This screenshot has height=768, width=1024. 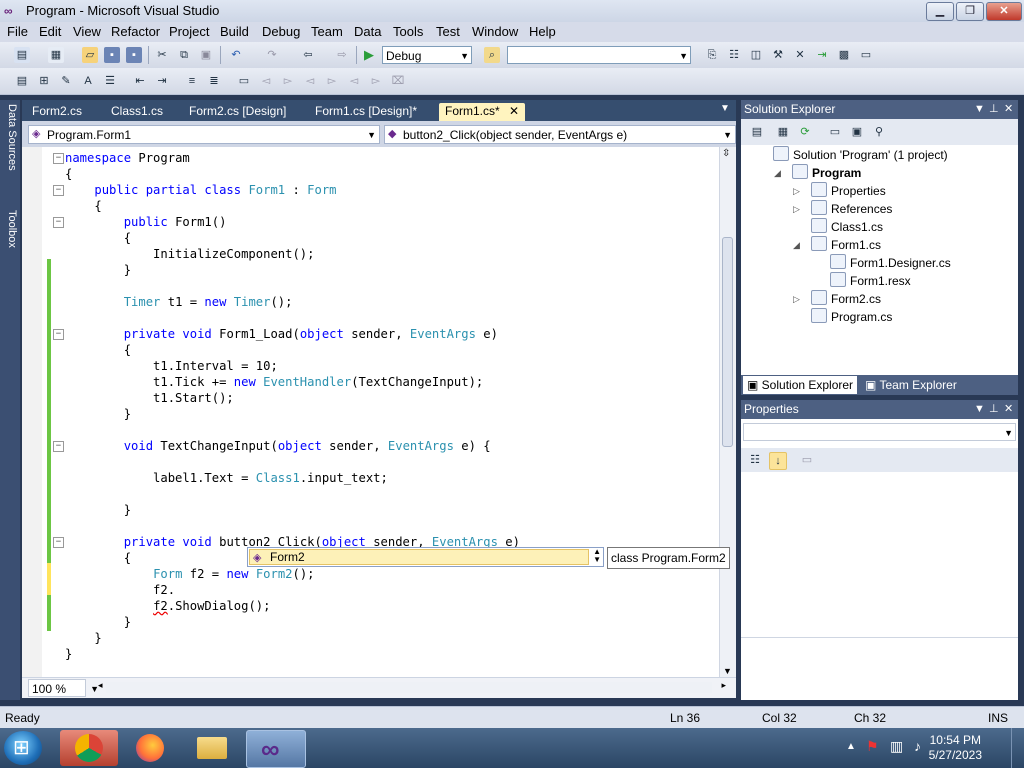 What do you see at coordinates (398, 81) in the screenshot?
I see `clear-bookmarks-icon: ⌧` at bounding box center [398, 81].